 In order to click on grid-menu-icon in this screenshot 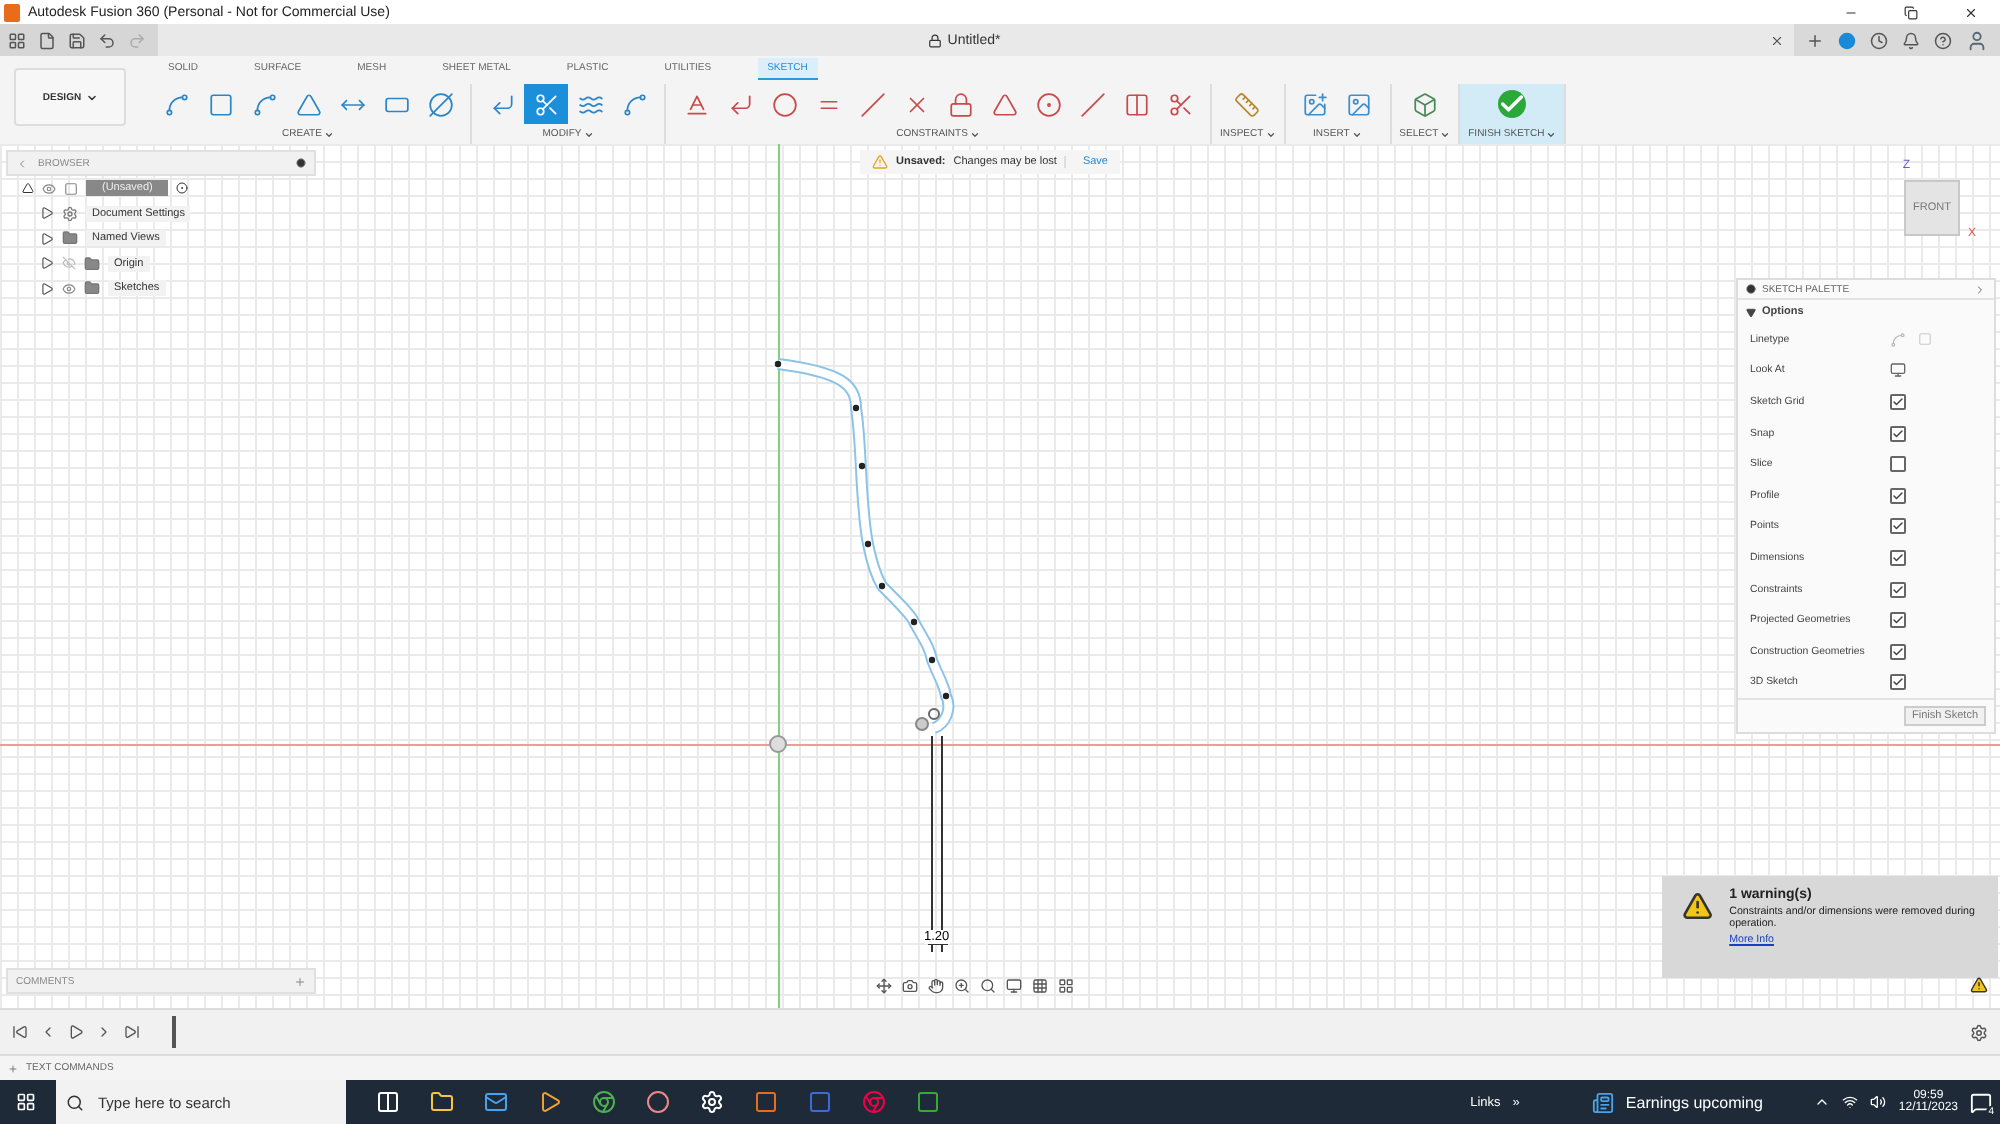, I will do `click(17, 40)`.